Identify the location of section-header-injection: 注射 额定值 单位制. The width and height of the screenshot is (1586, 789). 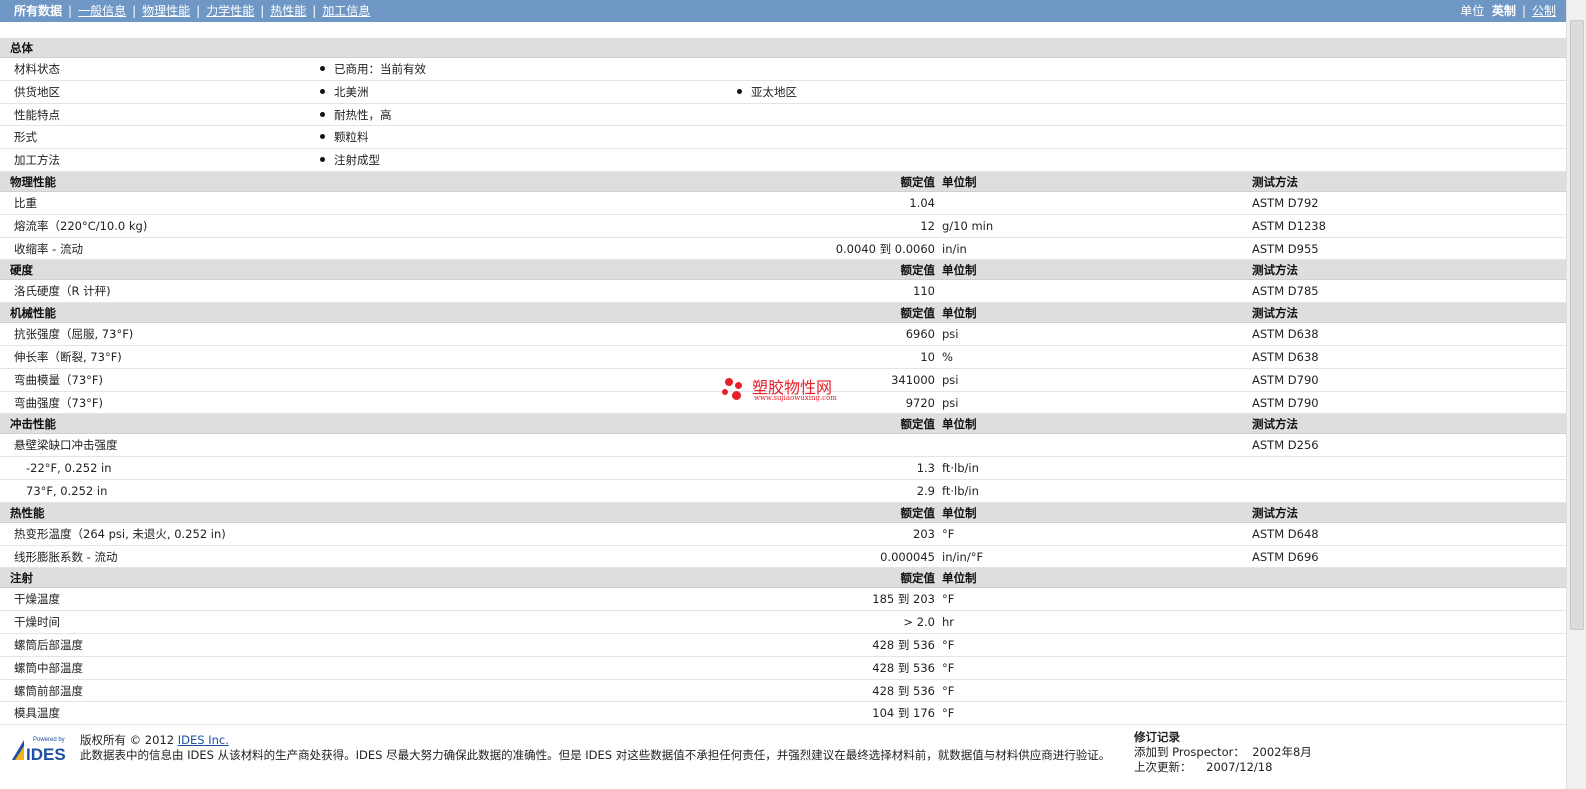
(783, 578).